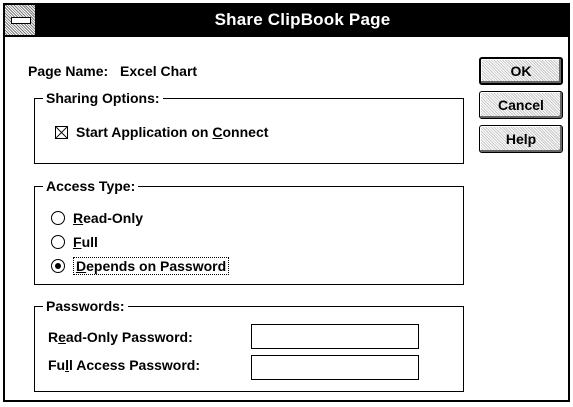 This screenshot has height=407, width=573. Describe the element at coordinates (116, 71) in the screenshot. I see `page-name-row: Page Name: Excel Chart` at that location.